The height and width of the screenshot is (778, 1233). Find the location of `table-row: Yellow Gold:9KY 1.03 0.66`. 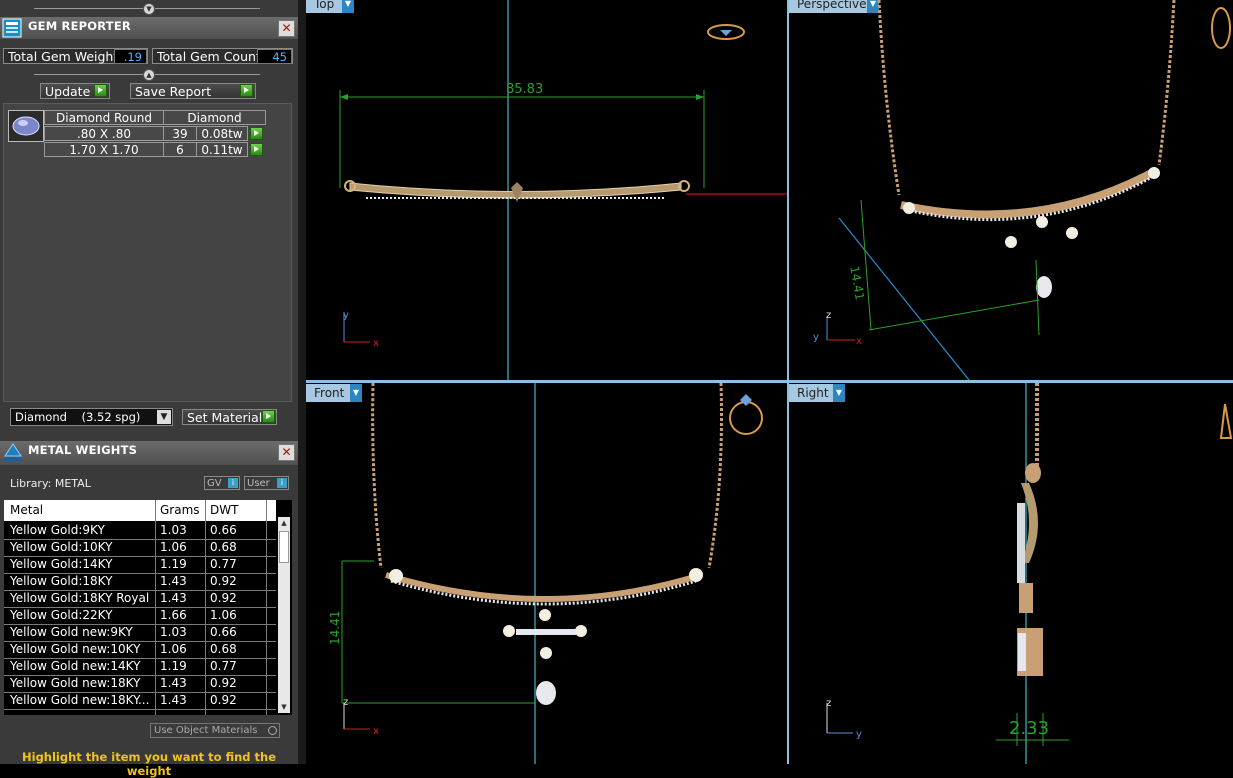

table-row: Yellow Gold:9KY 1.03 0.66 is located at coordinates (140, 531).